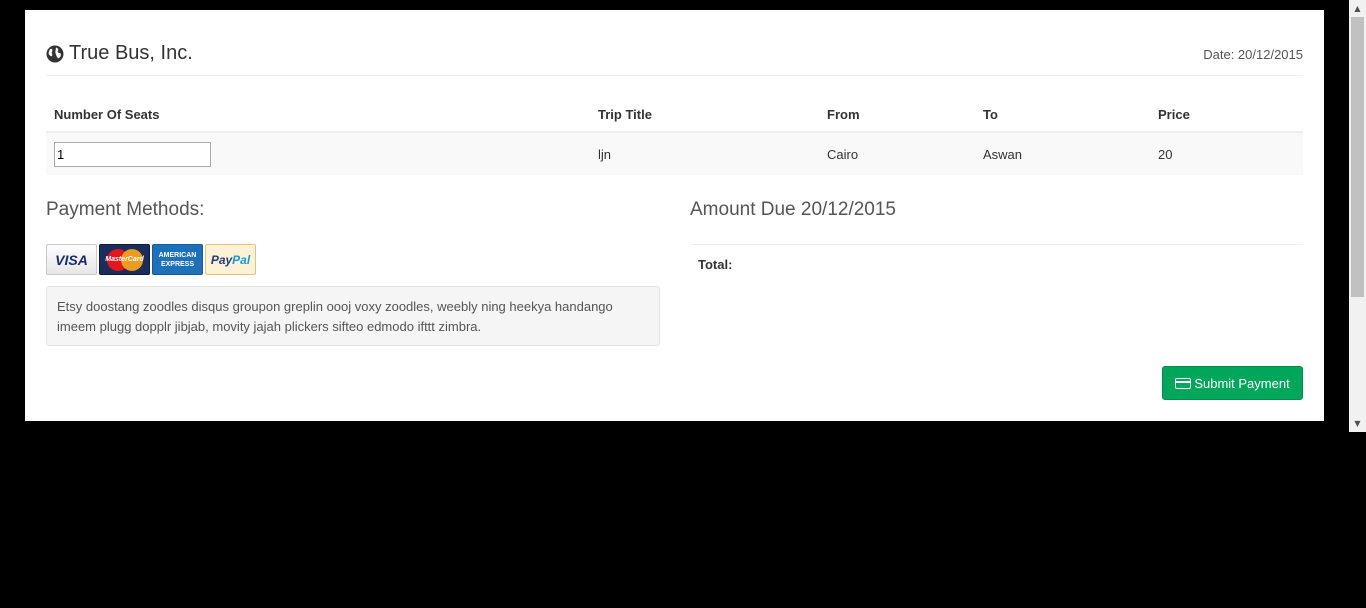 This screenshot has height=608, width=1366. Describe the element at coordinates (793, 209) in the screenshot. I see `amount-due-title: Amount Due 20/12/2015` at that location.